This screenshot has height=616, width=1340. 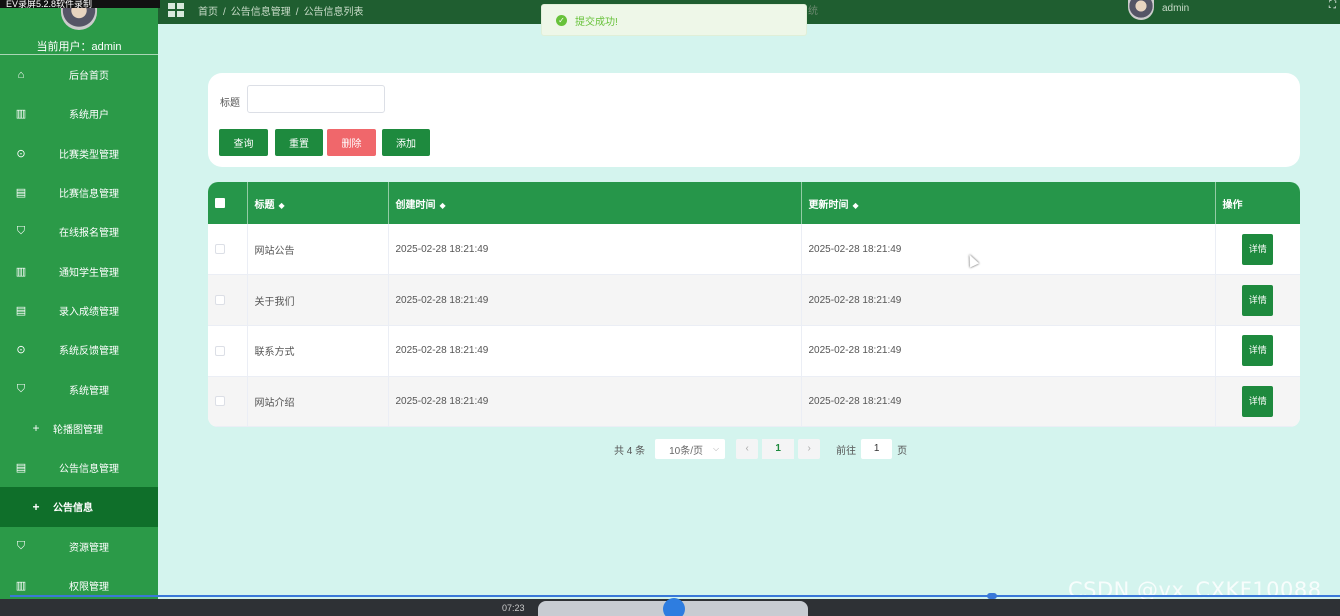 What do you see at coordinates (1332, 5) in the screenshot?
I see `fullscreen-icon: ⛶` at bounding box center [1332, 5].